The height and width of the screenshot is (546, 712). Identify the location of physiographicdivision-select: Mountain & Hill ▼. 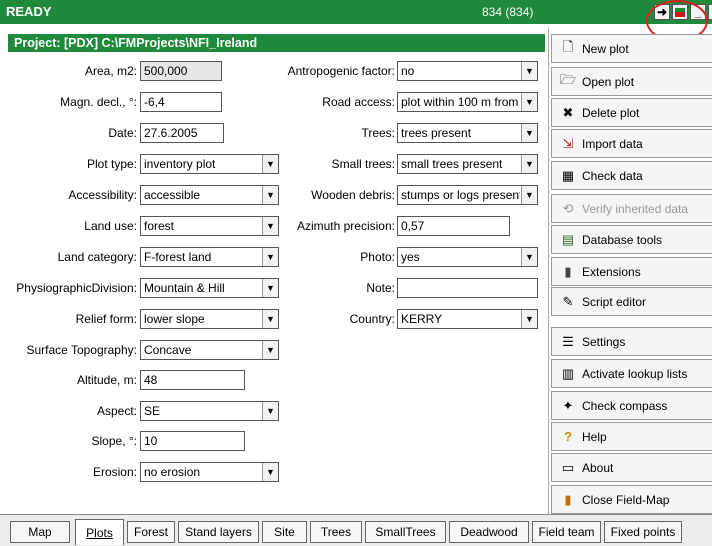
(209, 288).